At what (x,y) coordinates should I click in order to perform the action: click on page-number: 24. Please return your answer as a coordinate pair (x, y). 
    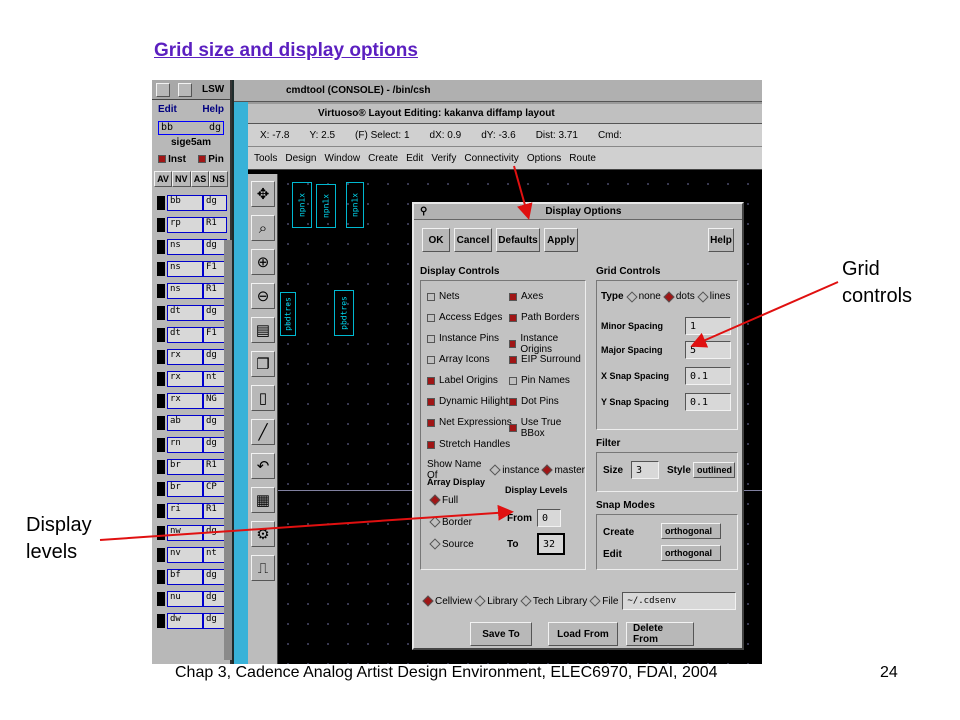
    Looking at the image, I should click on (889, 672).